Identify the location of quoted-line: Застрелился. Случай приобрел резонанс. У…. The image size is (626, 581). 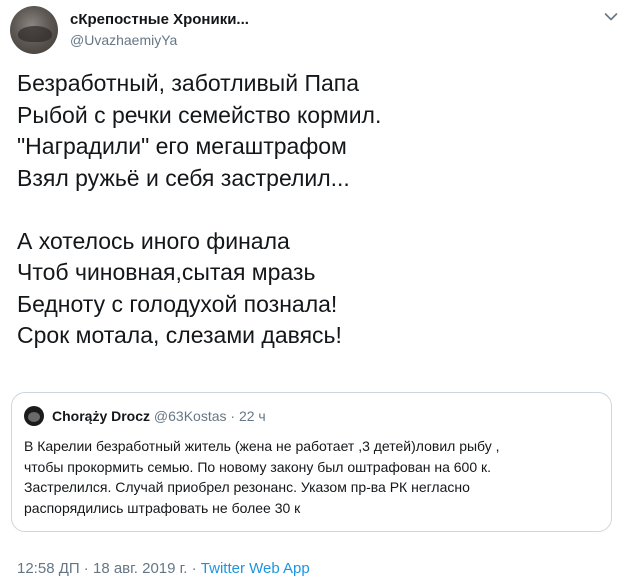
(247, 487).